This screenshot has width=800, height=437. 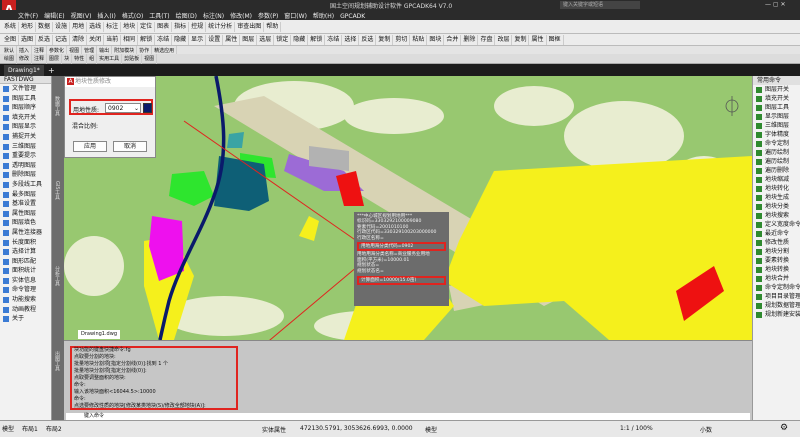 What do you see at coordinates (25, 243) in the screenshot?
I see `left-item-16: 长度面积` at bounding box center [25, 243].